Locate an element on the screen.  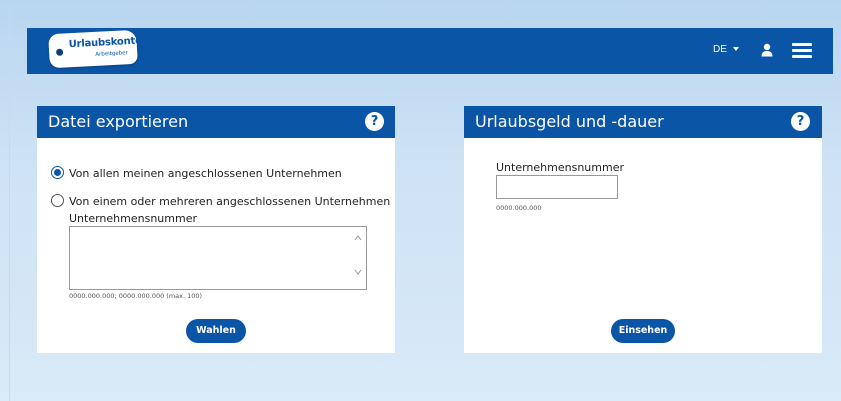
radio-button-selected is located at coordinates (57, 200).